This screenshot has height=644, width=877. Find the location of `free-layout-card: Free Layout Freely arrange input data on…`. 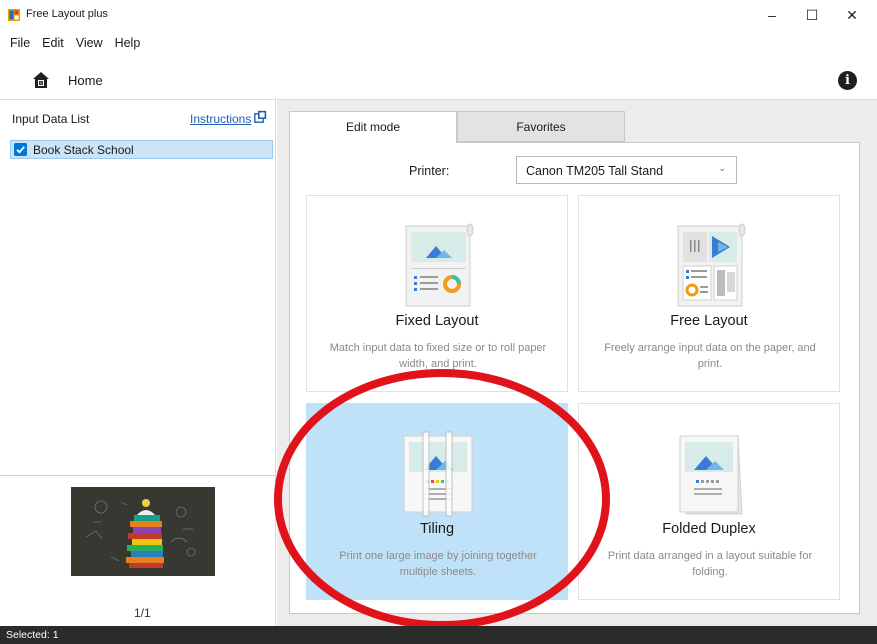

free-layout-card: Free Layout Freely arrange input data on… is located at coordinates (709, 293).